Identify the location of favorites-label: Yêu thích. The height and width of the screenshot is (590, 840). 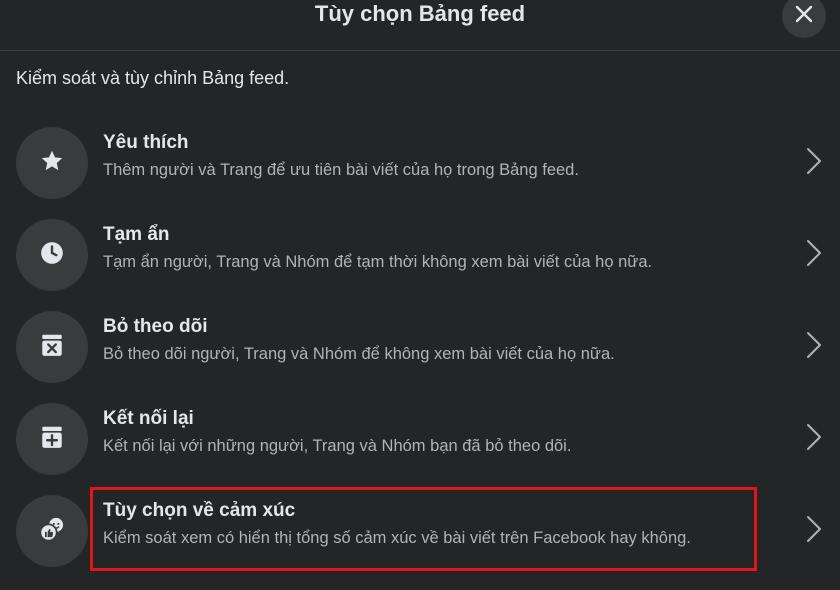
(146, 142).